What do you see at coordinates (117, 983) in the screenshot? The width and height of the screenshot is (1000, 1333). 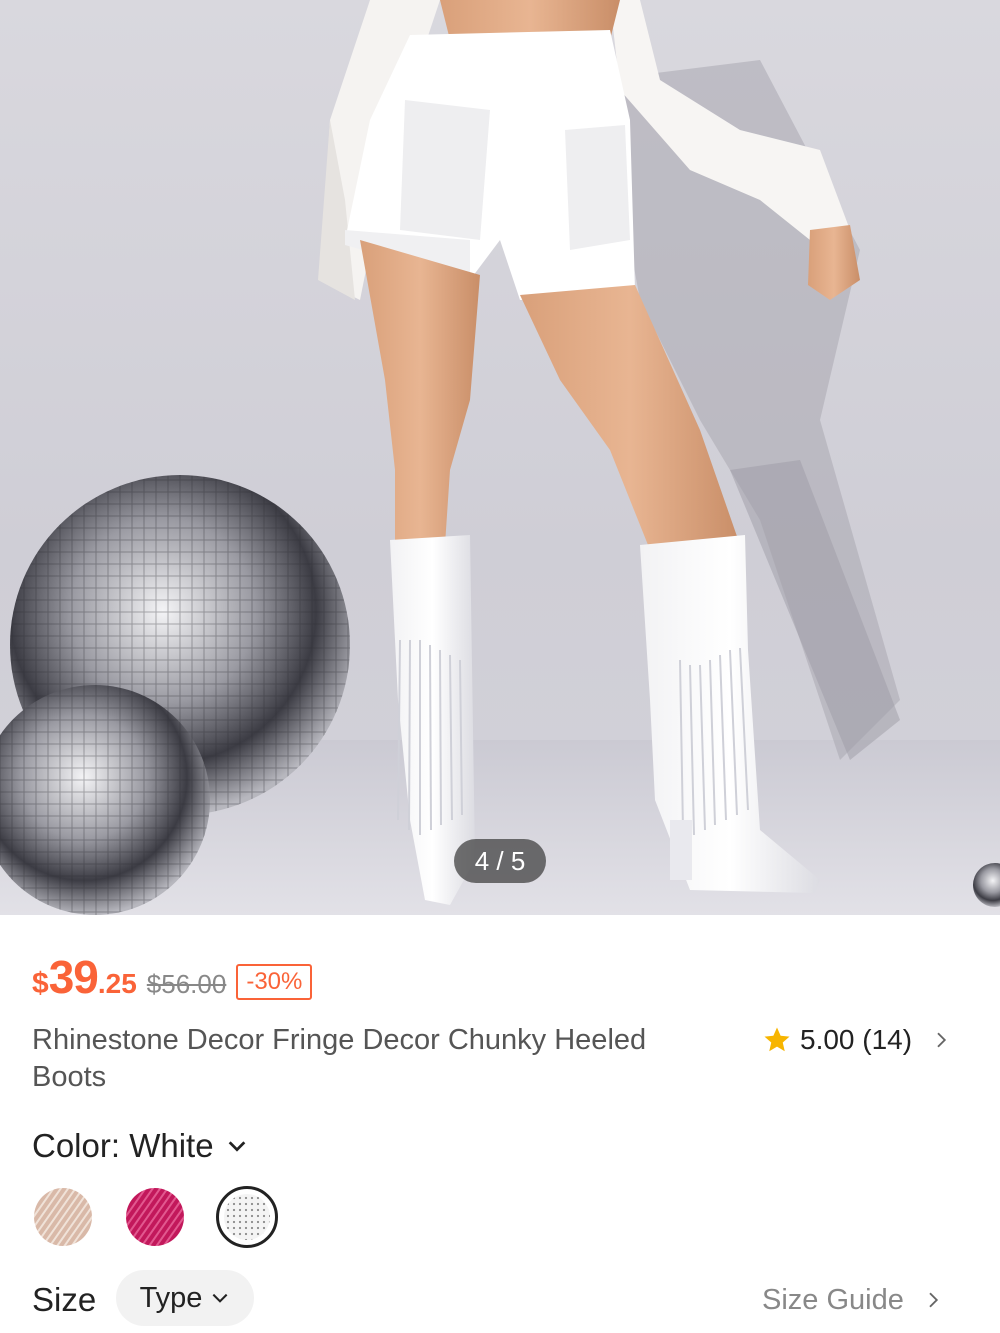 I see `price-decimal: .25` at bounding box center [117, 983].